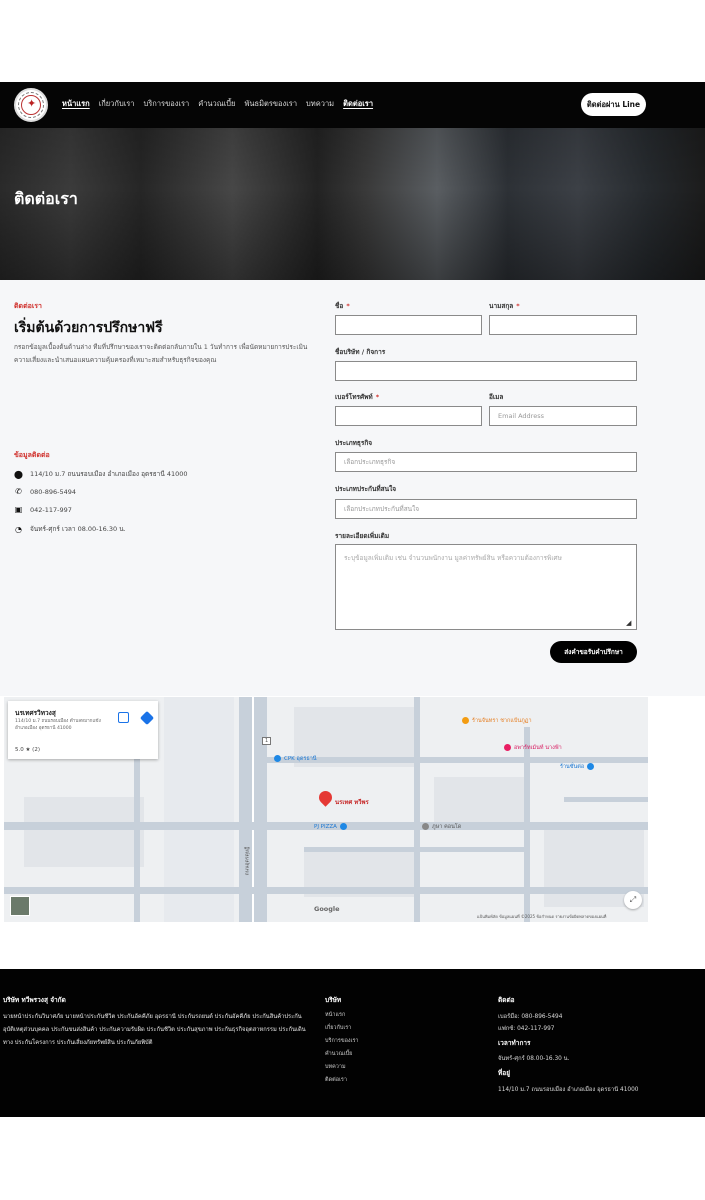 The width and height of the screenshot is (705, 1200). What do you see at coordinates (46, 198) in the screenshot?
I see `hero-title: ติดต่อเรา` at bounding box center [46, 198].